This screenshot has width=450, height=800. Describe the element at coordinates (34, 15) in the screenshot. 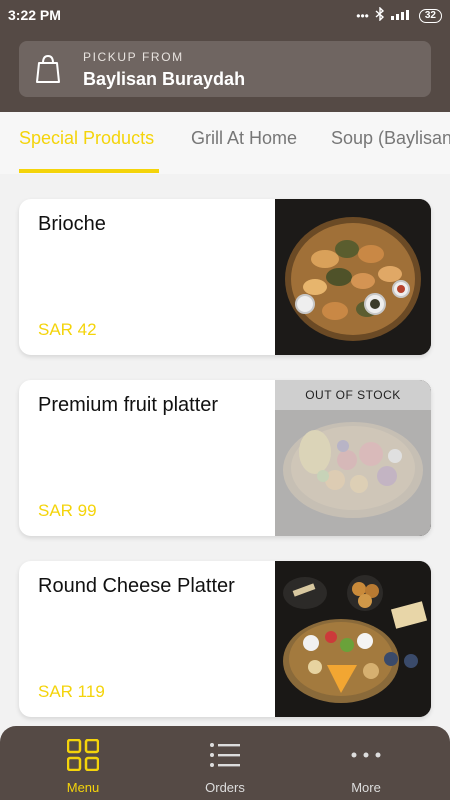

I see `status-time: 3:22 PM` at that location.